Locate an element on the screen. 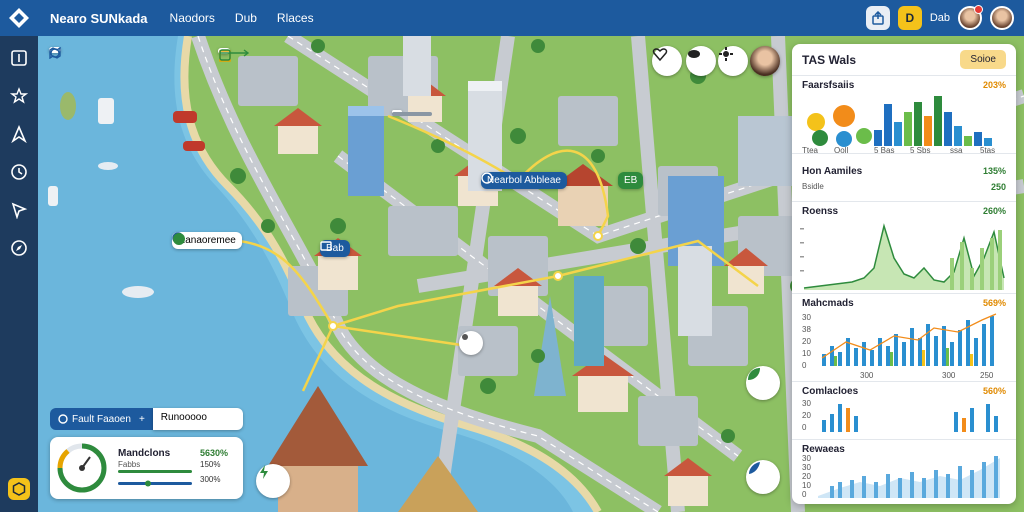  tick-label: 250 is located at coordinates (987, 375).